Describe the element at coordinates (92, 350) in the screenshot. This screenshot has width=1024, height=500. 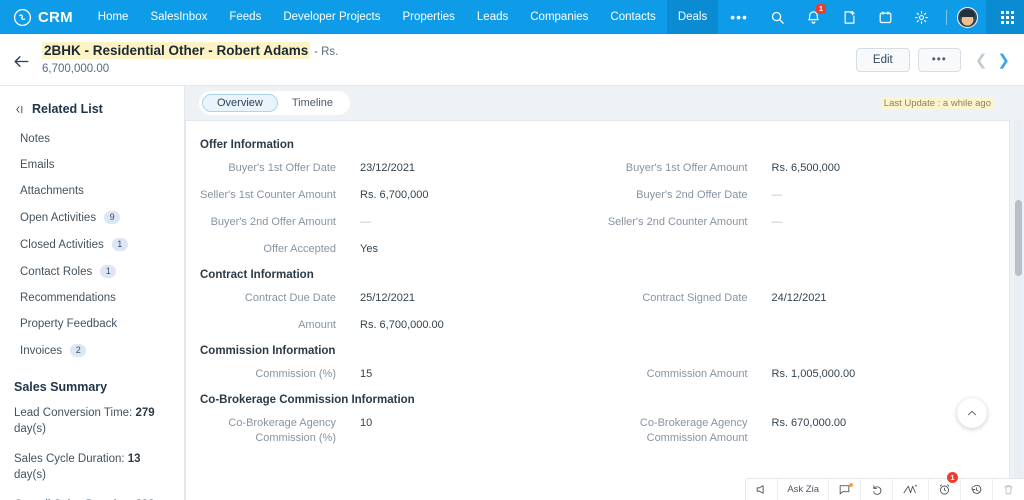
I see `sidebar-item-invoices: Invoices 2` at that location.